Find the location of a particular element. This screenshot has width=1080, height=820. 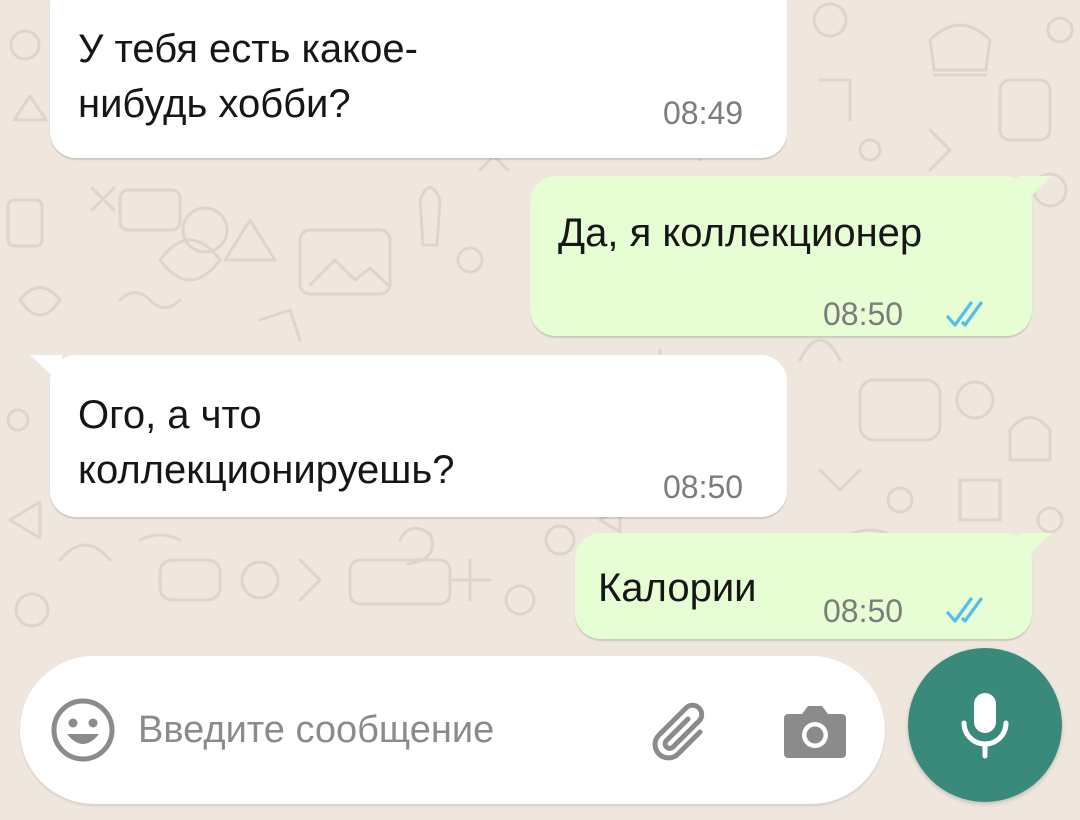

camera-icon is located at coordinates (815, 731).